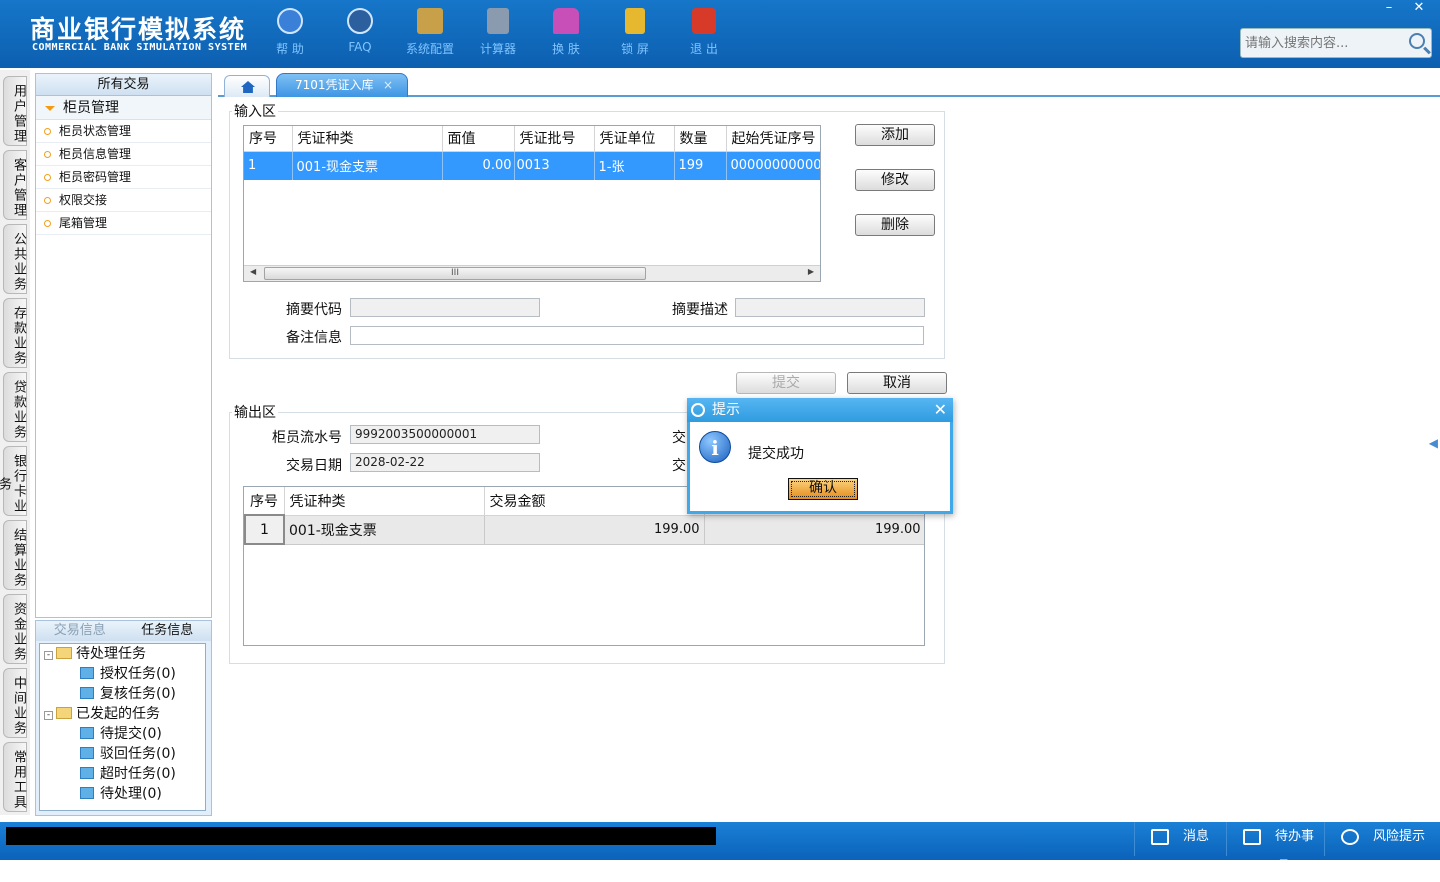  Describe the element at coordinates (679, 438) in the screenshot. I see `trade-field-label: 交` at that location.